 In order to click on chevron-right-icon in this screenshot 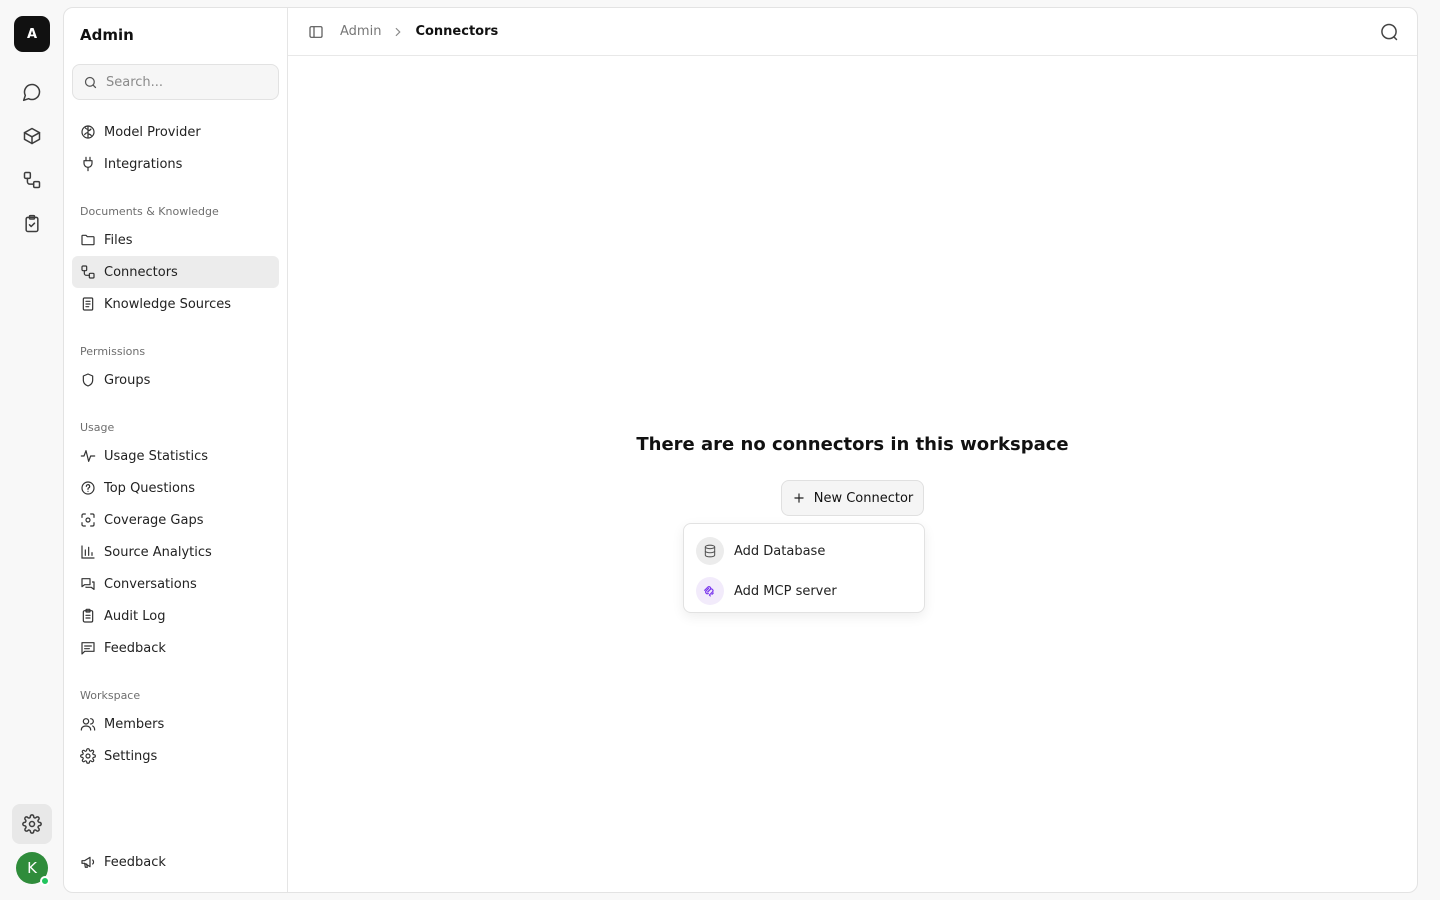, I will do `click(398, 32)`.